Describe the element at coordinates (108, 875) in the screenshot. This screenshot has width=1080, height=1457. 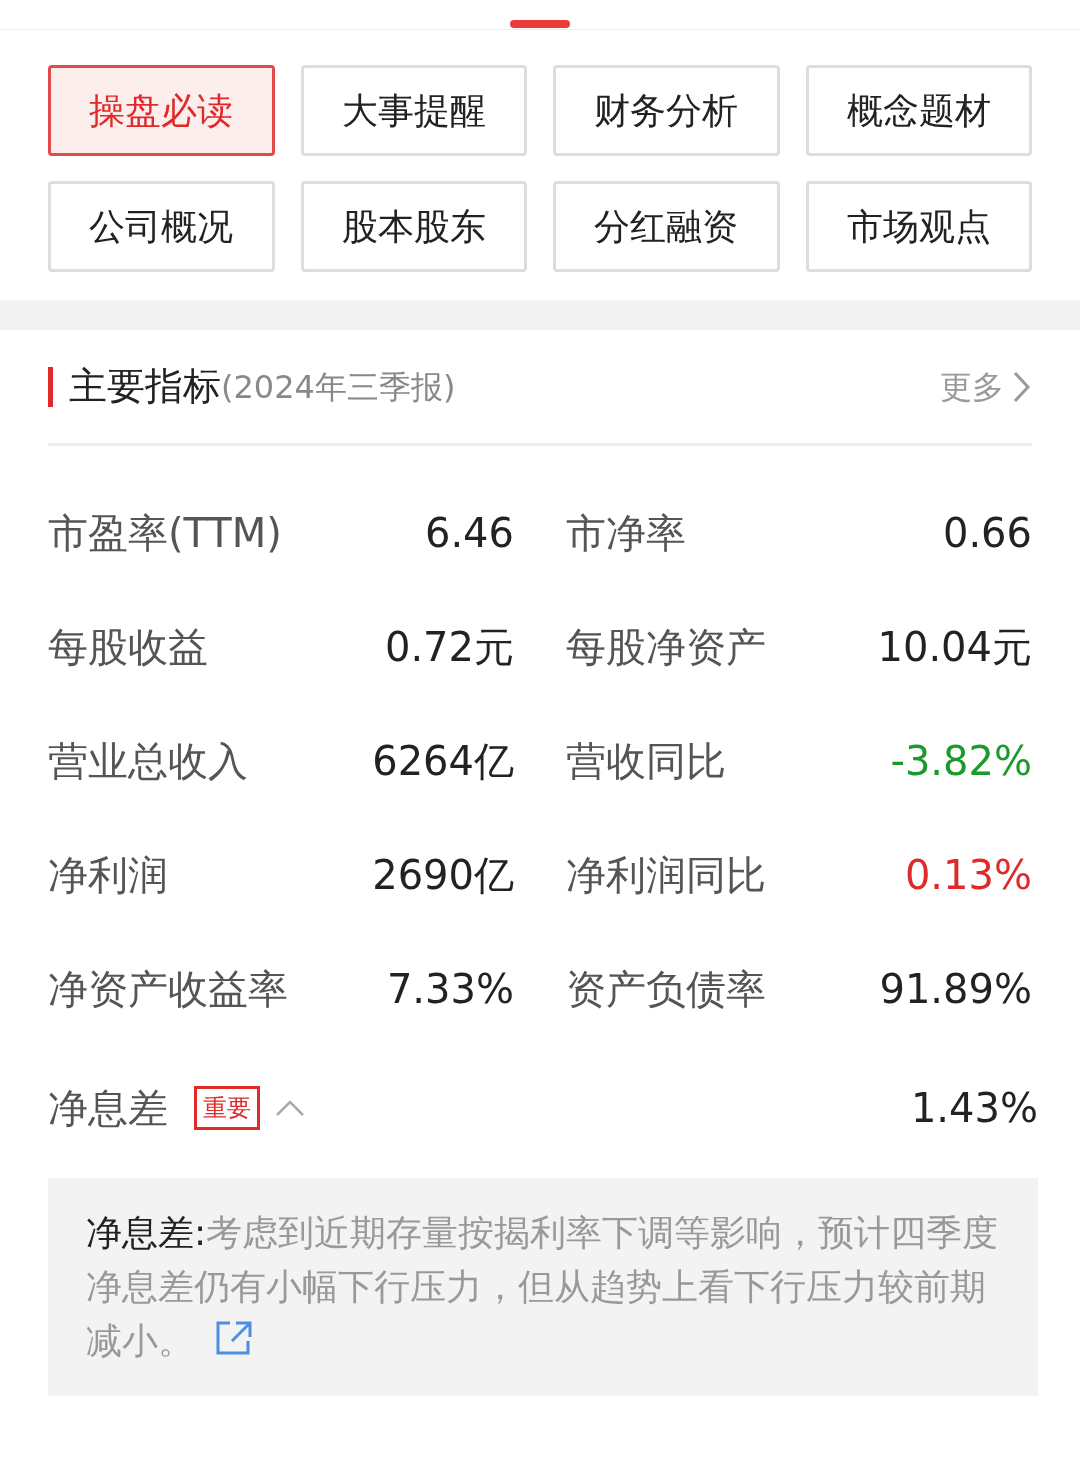
I see `metric-label: 净利润` at that location.